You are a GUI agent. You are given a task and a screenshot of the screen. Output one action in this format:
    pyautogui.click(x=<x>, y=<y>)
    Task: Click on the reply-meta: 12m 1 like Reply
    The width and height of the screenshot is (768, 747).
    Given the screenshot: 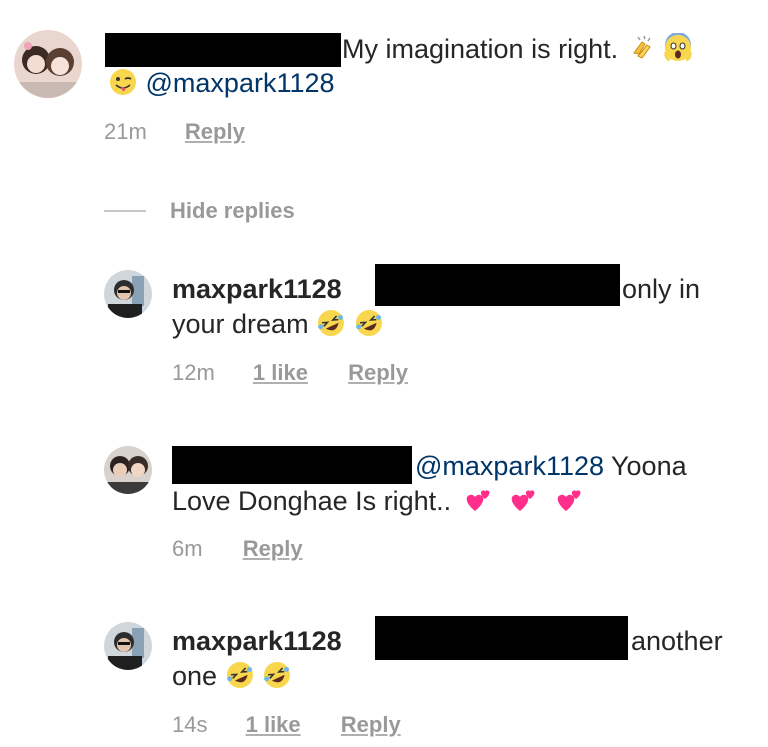 What is the action you would take?
    pyautogui.click(x=290, y=373)
    